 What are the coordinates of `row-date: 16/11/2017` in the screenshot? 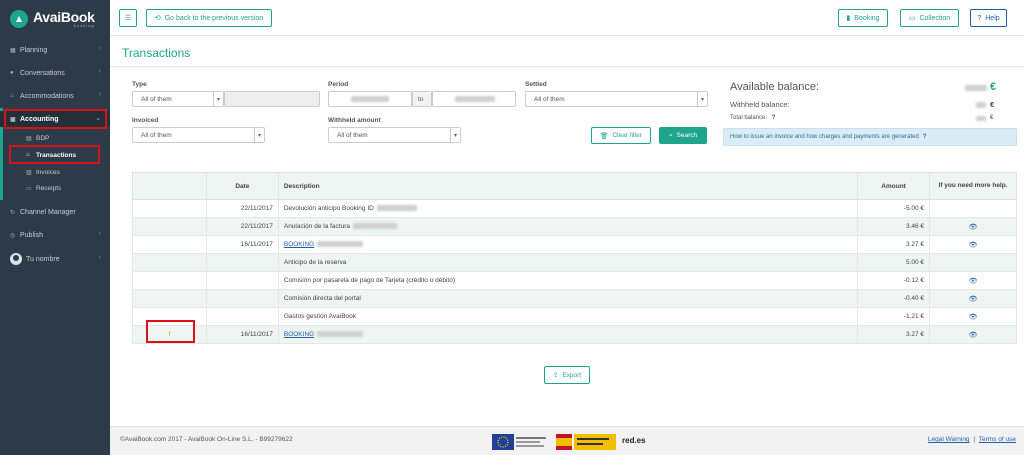 It's located at (242, 244).